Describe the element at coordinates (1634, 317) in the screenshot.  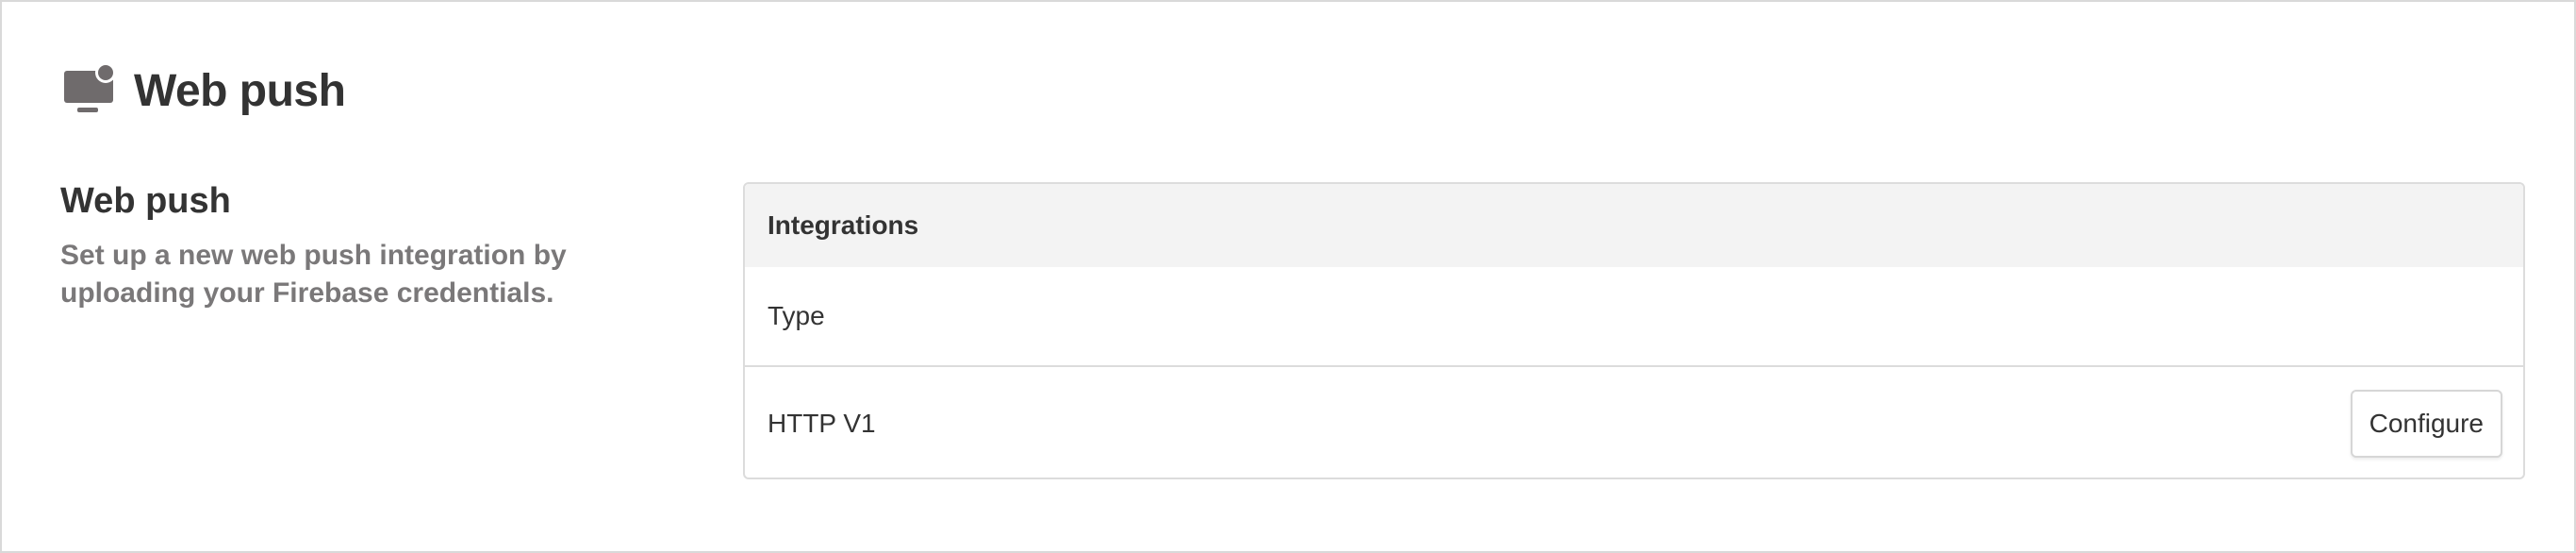
I see `type-column-header: Type` at that location.